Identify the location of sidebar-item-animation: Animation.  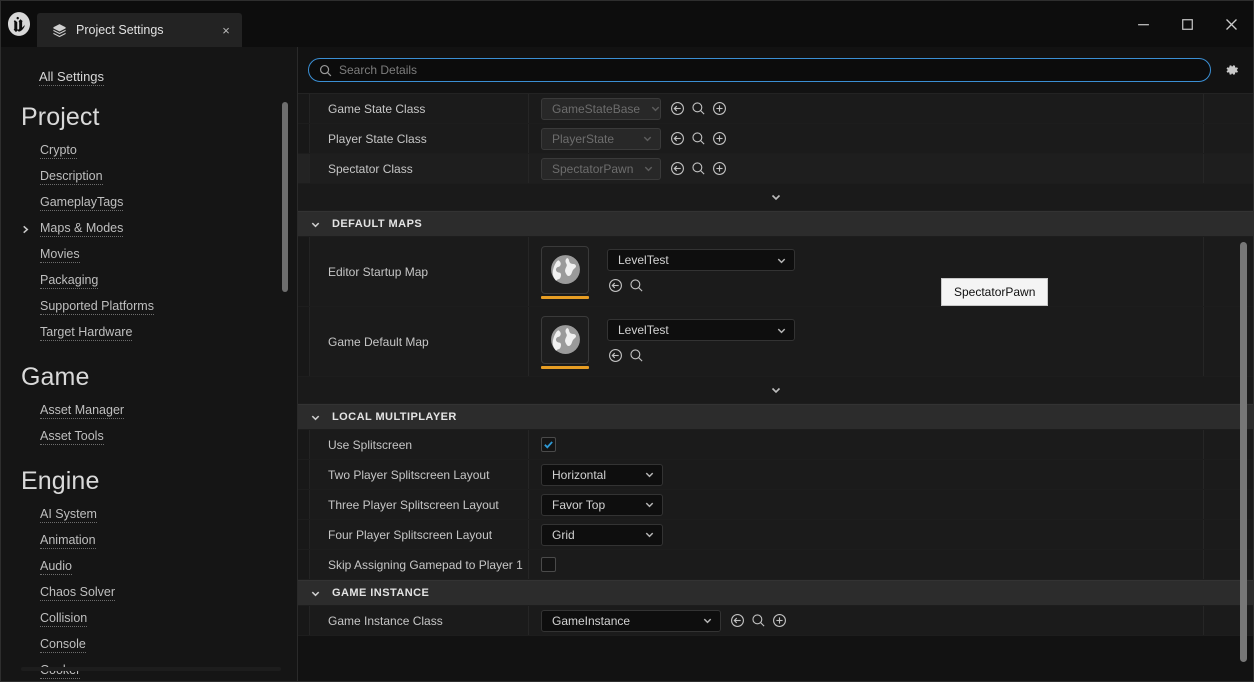
(149, 541).